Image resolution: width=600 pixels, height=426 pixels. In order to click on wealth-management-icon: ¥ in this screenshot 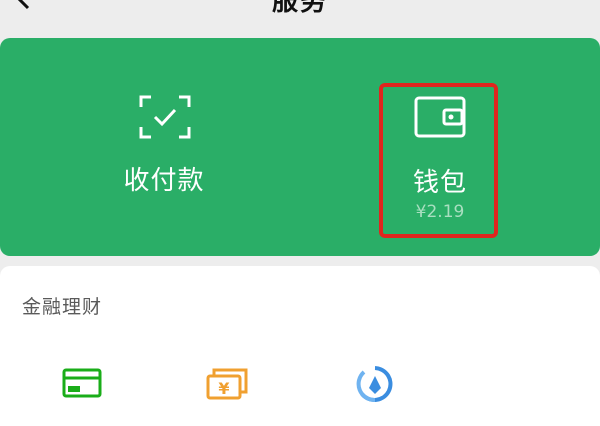, I will do `click(227, 384)`.